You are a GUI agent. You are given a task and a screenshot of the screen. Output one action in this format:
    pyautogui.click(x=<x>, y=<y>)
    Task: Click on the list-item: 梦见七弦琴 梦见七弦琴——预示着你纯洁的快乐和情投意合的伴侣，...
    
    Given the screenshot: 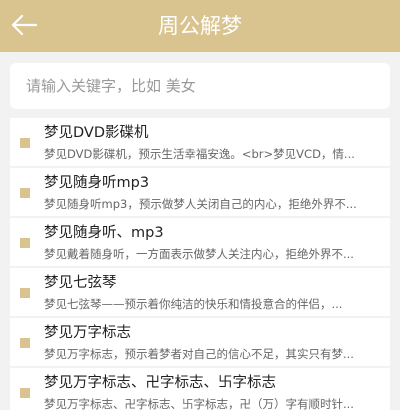 What is the action you would take?
    pyautogui.click(x=200, y=292)
    